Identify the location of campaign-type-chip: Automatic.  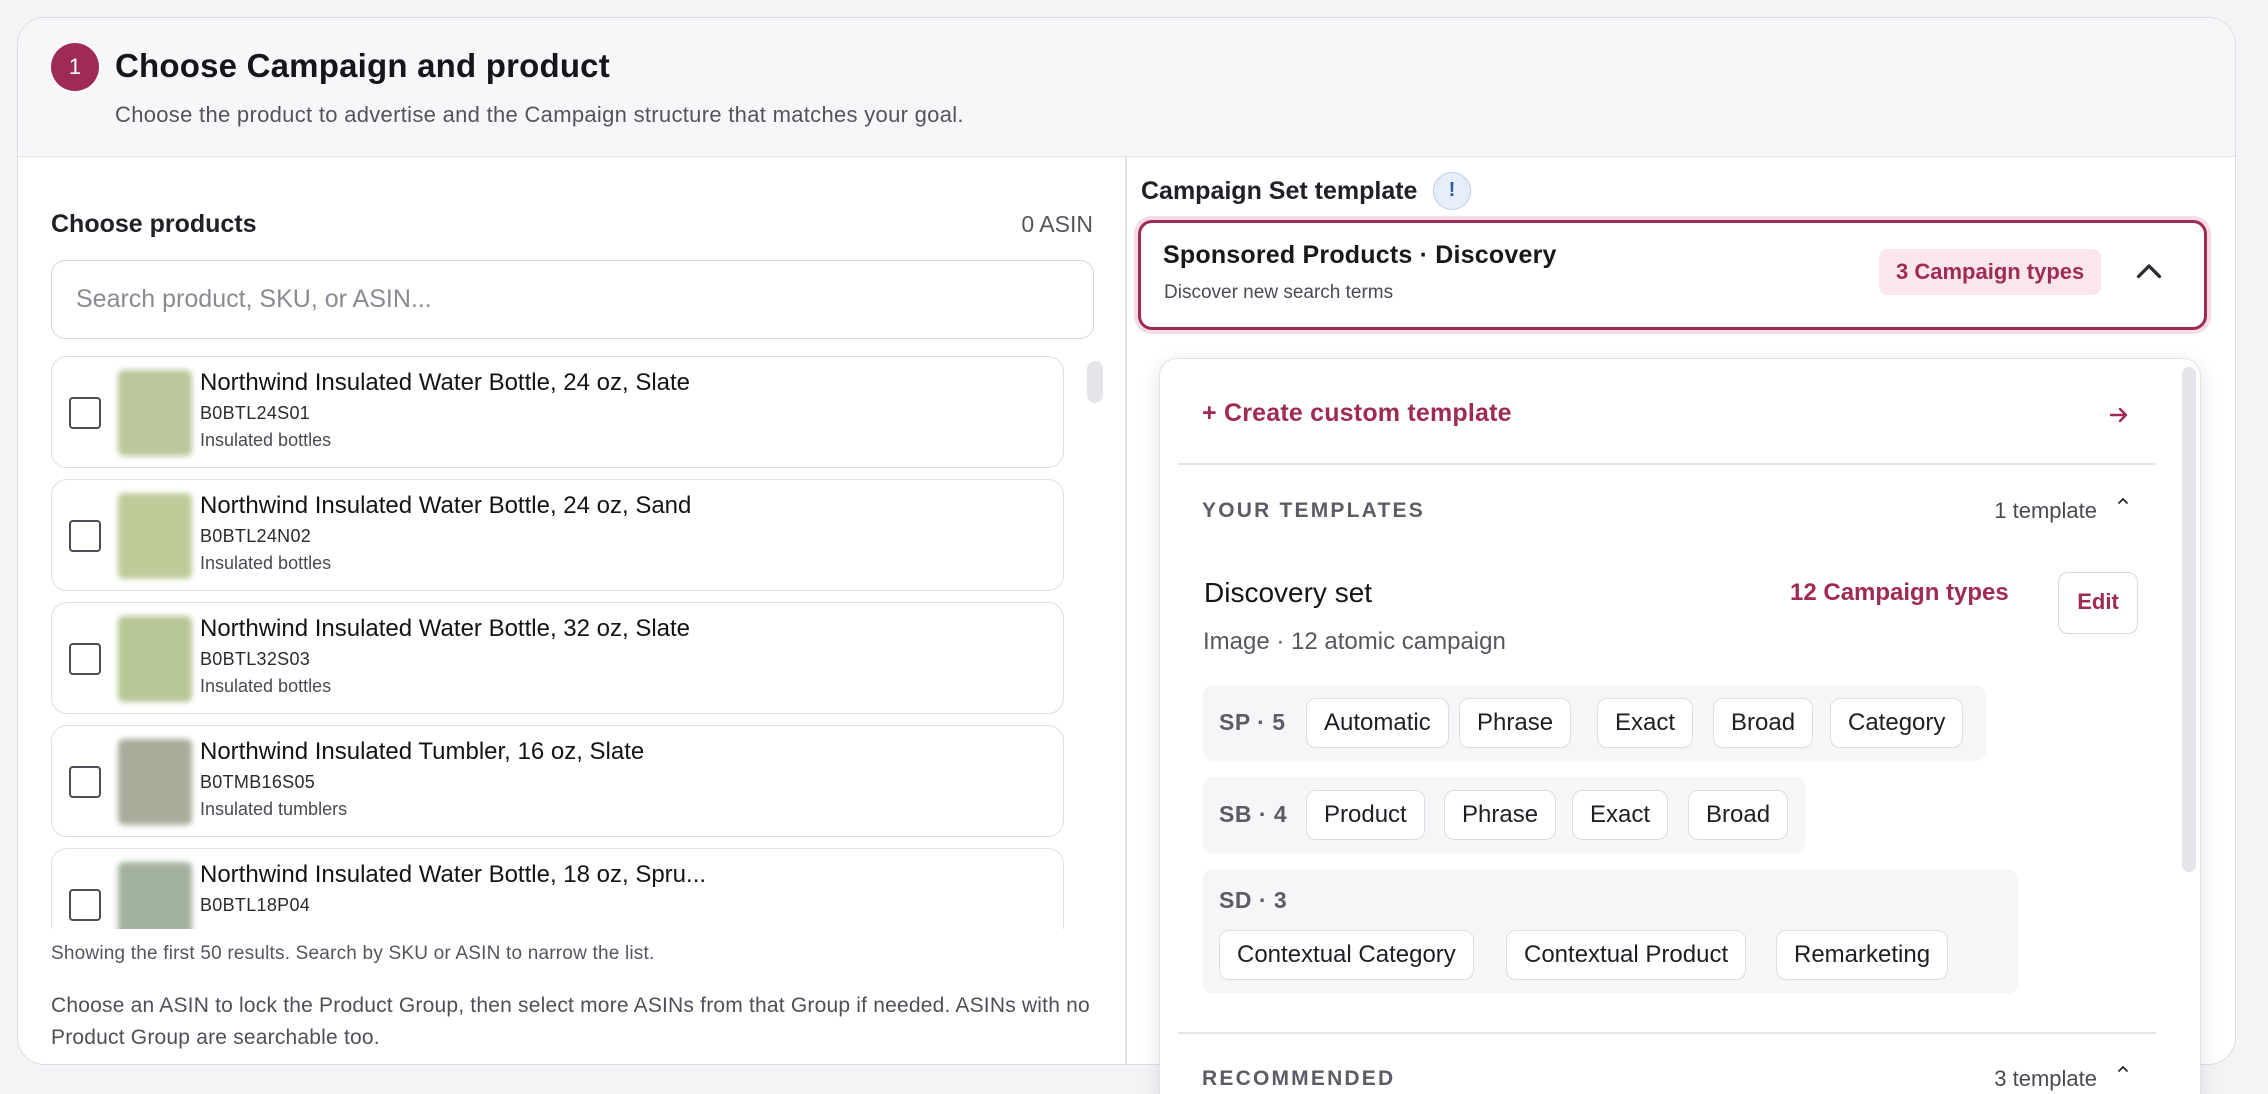
(1377, 723).